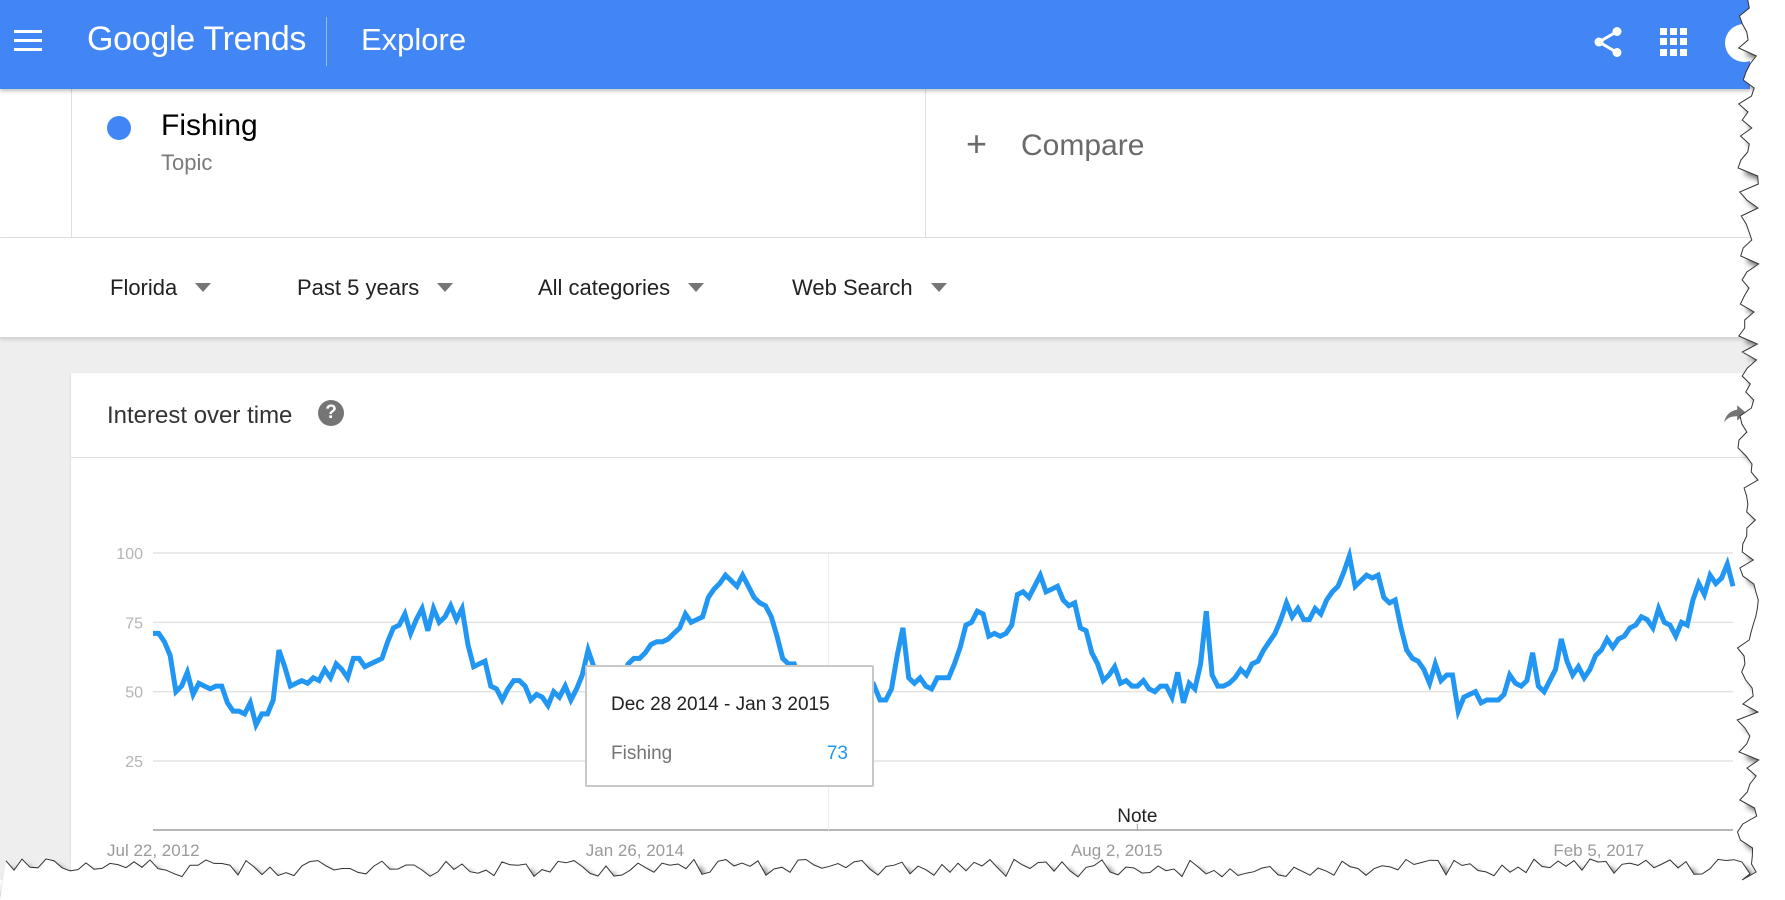  What do you see at coordinates (1117, 850) in the screenshot?
I see `x-tick-label: Aug 2, 2015` at bounding box center [1117, 850].